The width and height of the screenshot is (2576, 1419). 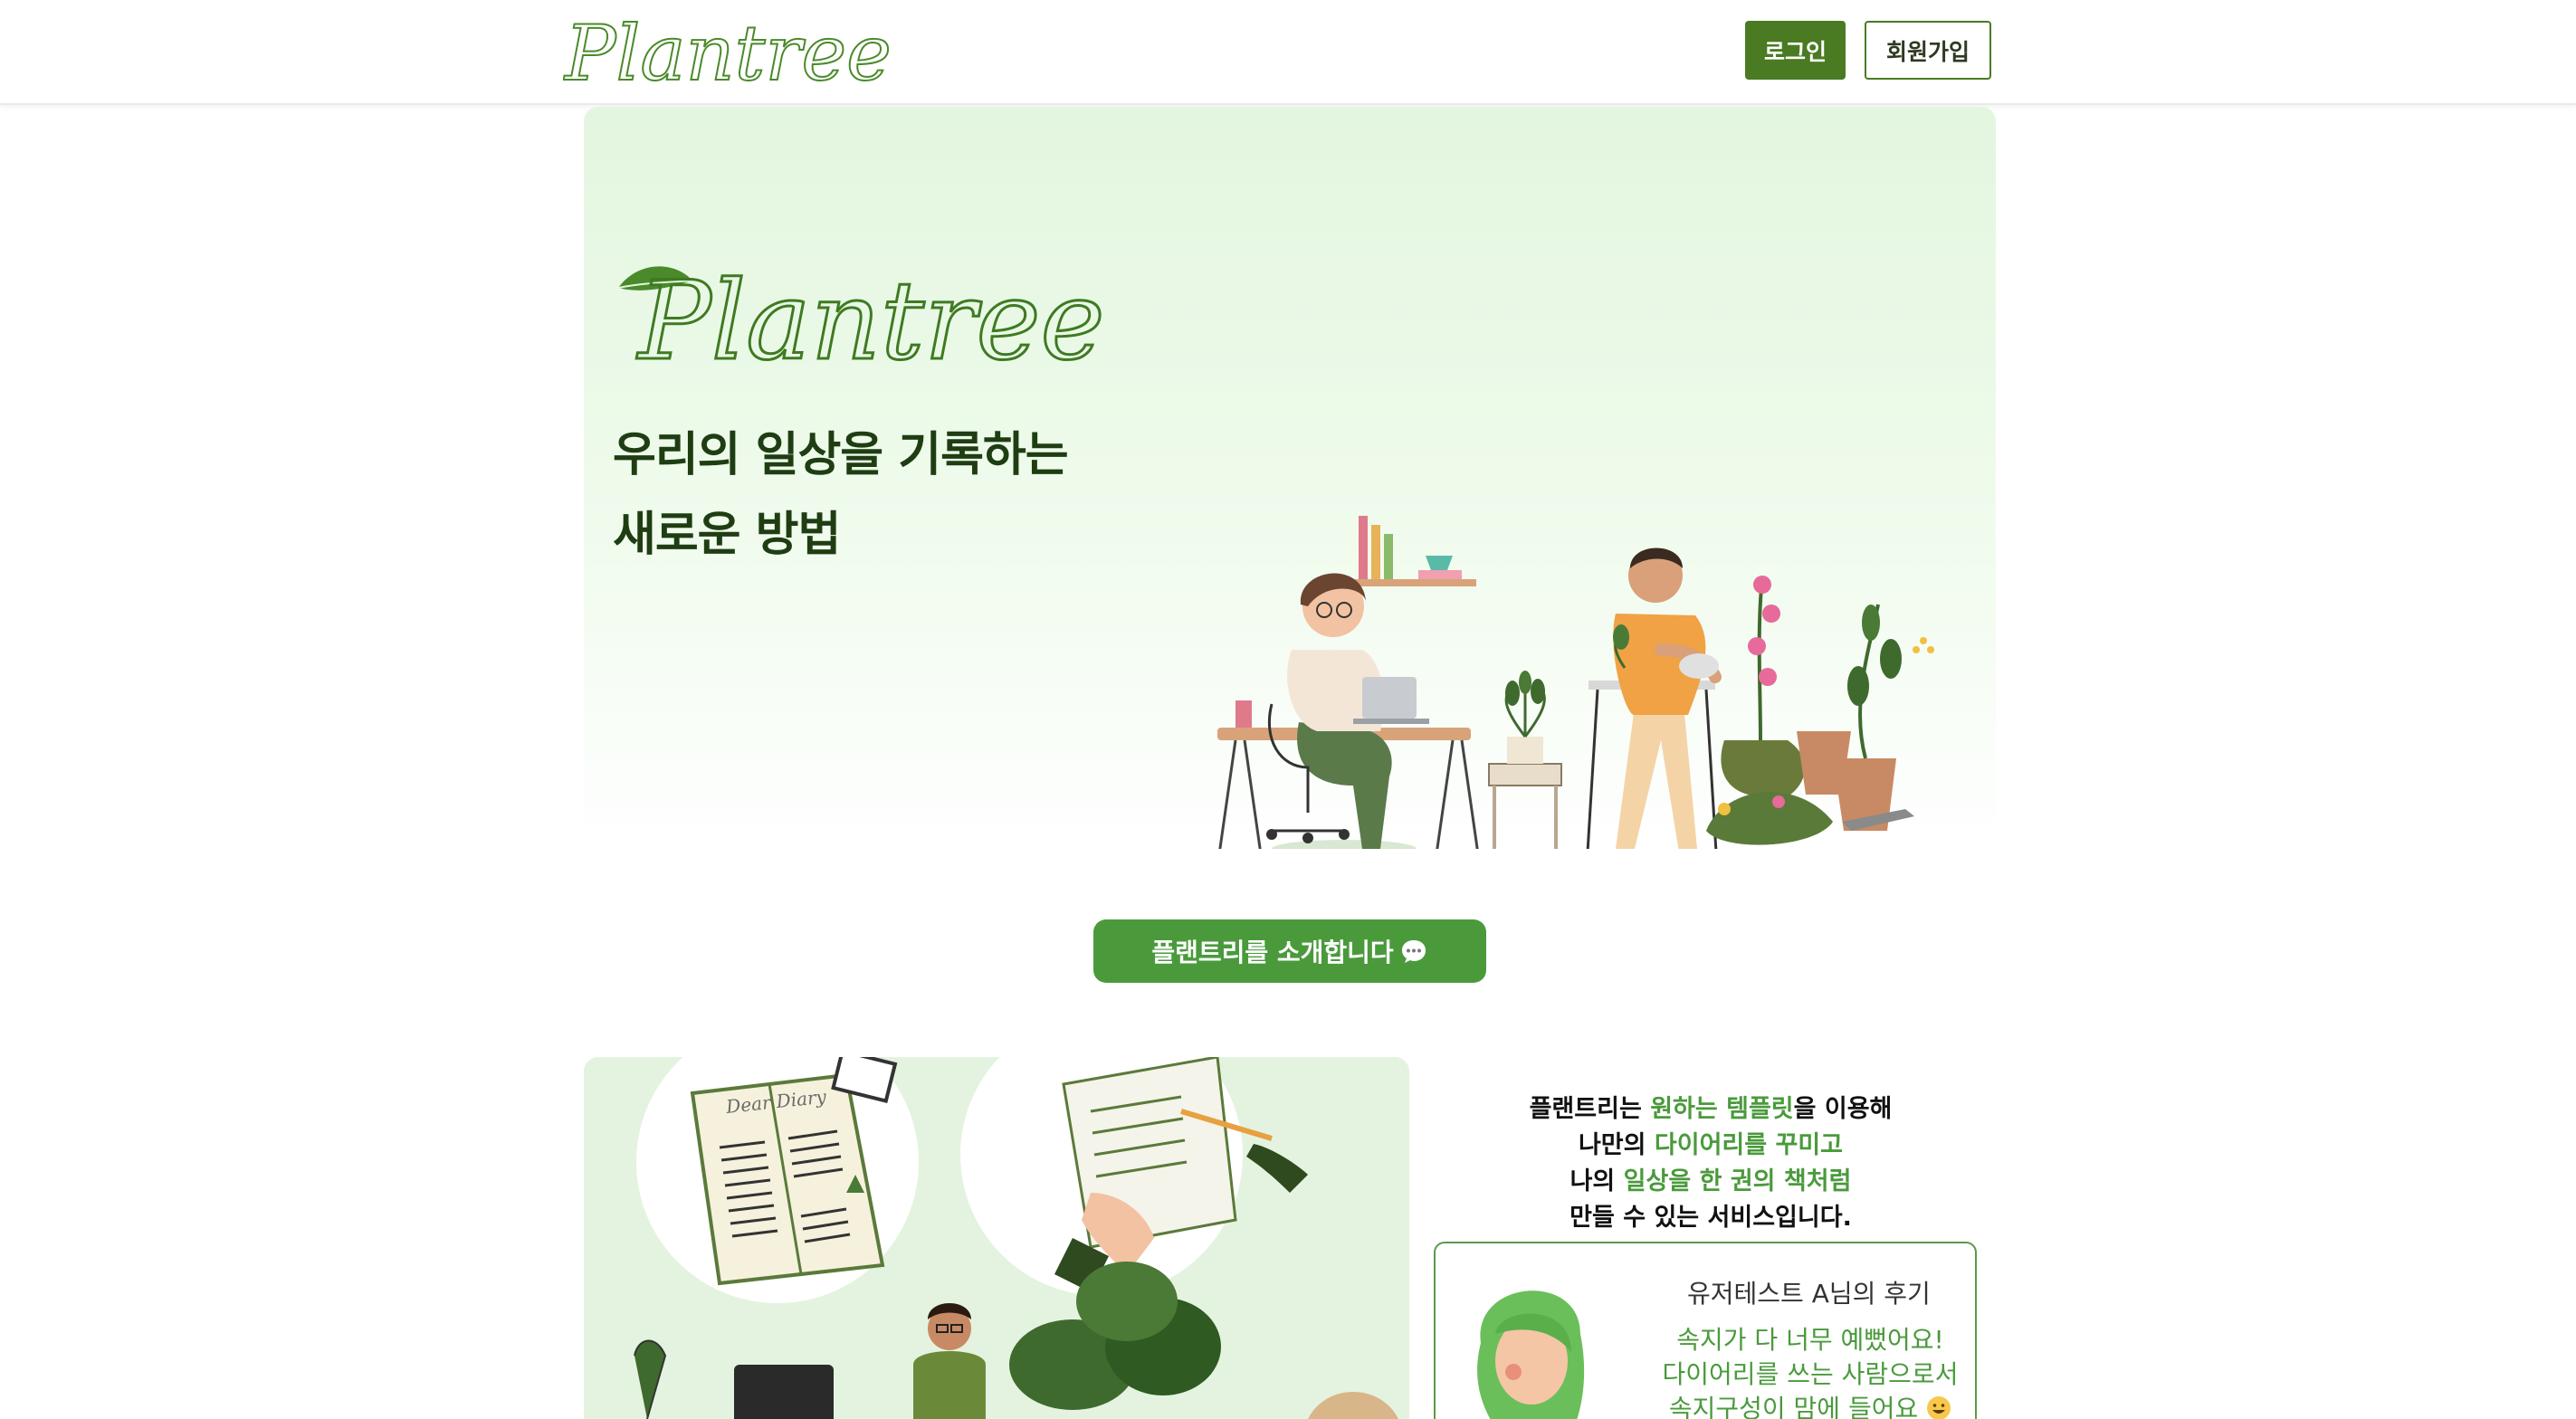 What do you see at coordinates (794, 1171) in the screenshot?
I see `open-diary-illustration: Dear Diary` at bounding box center [794, 1171].